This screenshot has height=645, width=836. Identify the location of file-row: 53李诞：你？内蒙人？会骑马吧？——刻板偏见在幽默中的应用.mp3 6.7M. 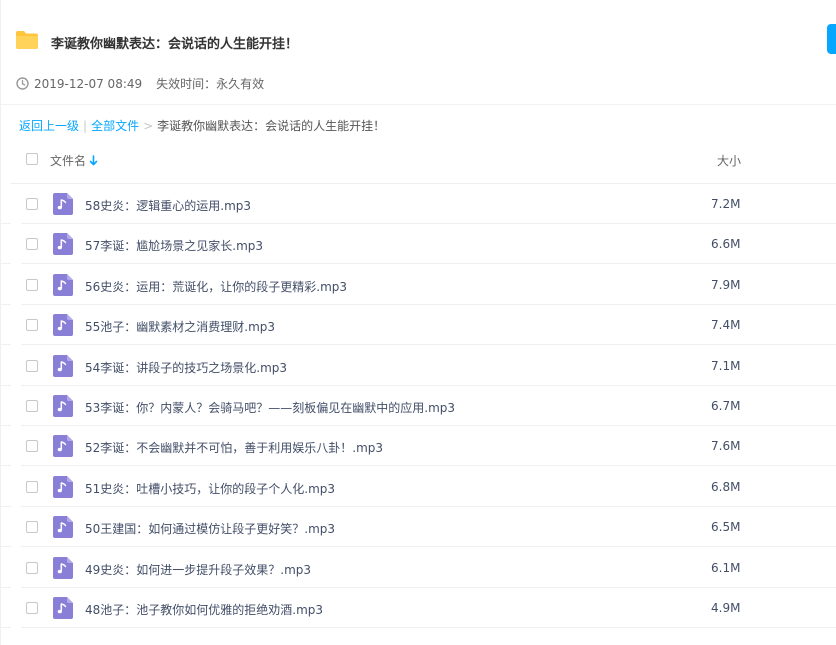
(418, 406).